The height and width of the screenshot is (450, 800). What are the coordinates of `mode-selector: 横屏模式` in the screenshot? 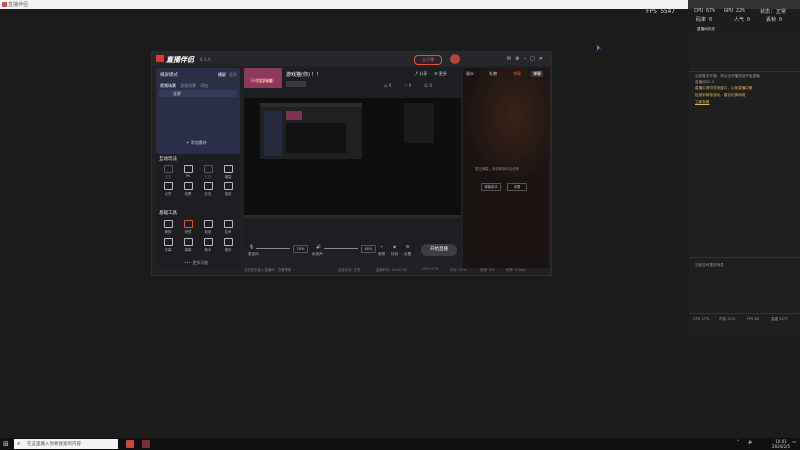 It's located at (169, 75).